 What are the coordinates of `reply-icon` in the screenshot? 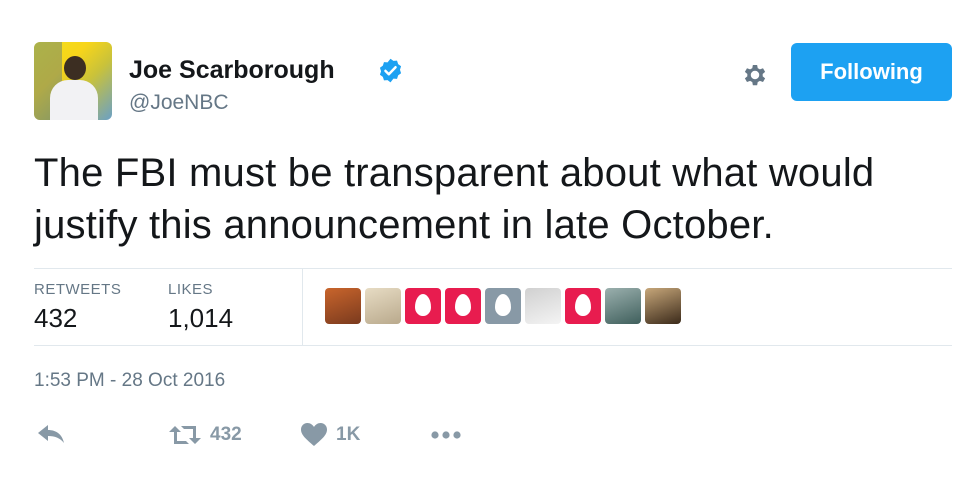 It's located at (51, 434).